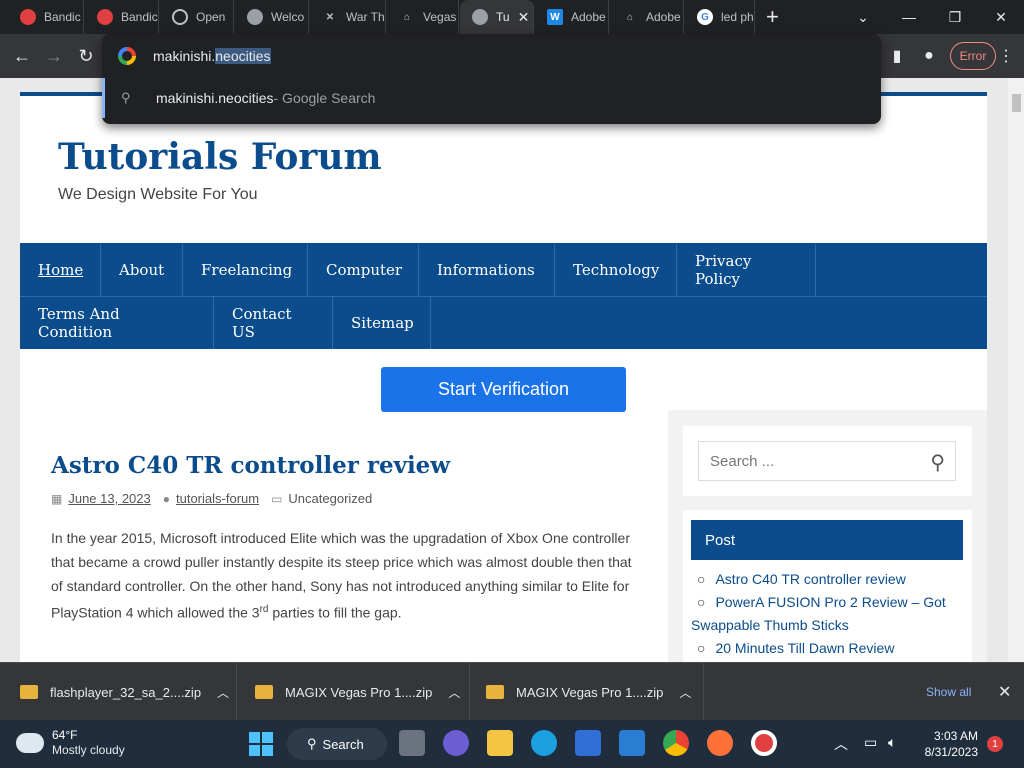  I want to click on tab-7: W Adobe, so click(572, 17).